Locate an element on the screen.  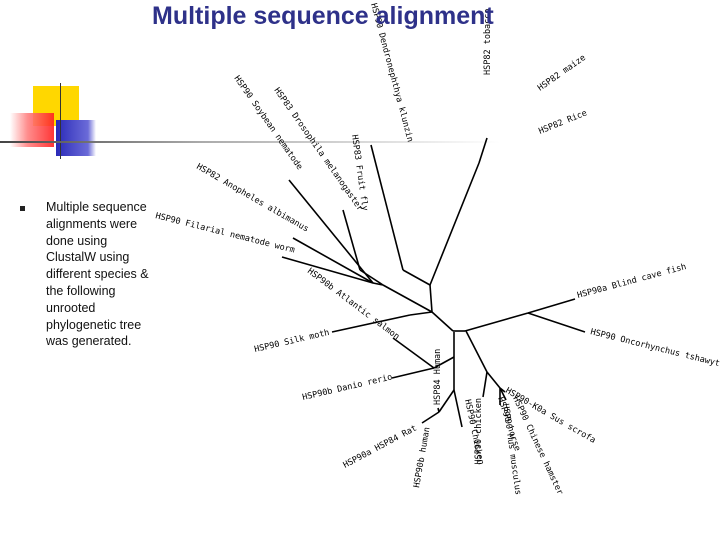
leaf-label: HSP90 chicken is located at coordinates (479, 431).